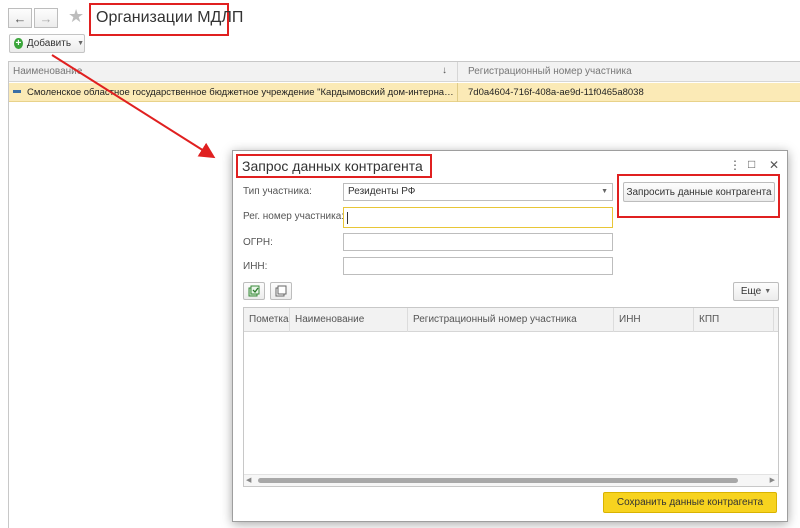 The height and width of the screenshot is (528, 800). What do you see at coordinates (248, 480) in the screenshot?
I see `scroll-left-icon: ◀` at bounding box center [248, 480].